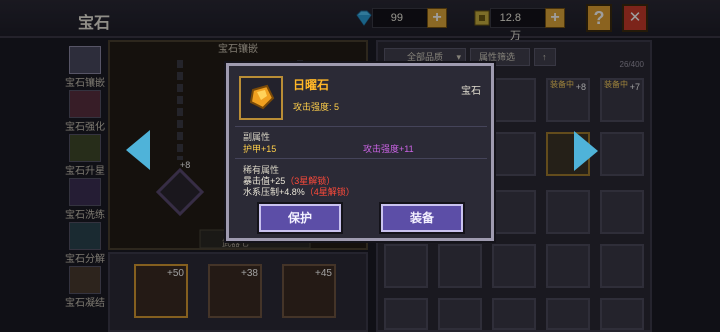 The height and width of the screenshot is (332, 720). I want to click on equip-button: 装备, so click(422, 218).